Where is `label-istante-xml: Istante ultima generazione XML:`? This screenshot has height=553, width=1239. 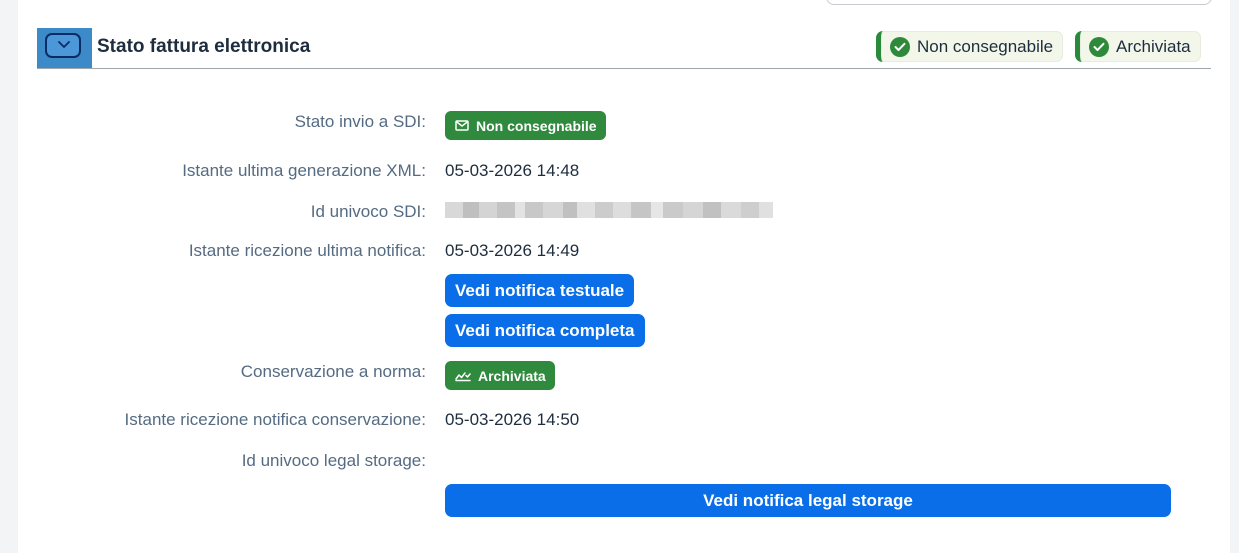
label-istante-xml: Istante ultima generazione XML: is located at coordinates (304, 170).